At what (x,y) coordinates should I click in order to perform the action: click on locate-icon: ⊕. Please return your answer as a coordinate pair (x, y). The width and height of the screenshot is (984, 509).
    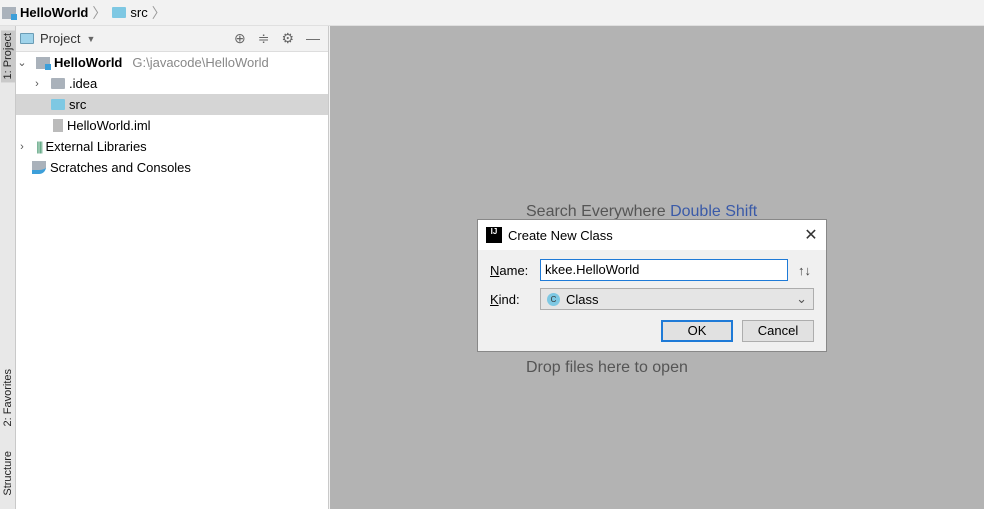
    Looking at the image, I should click on (240, 38).